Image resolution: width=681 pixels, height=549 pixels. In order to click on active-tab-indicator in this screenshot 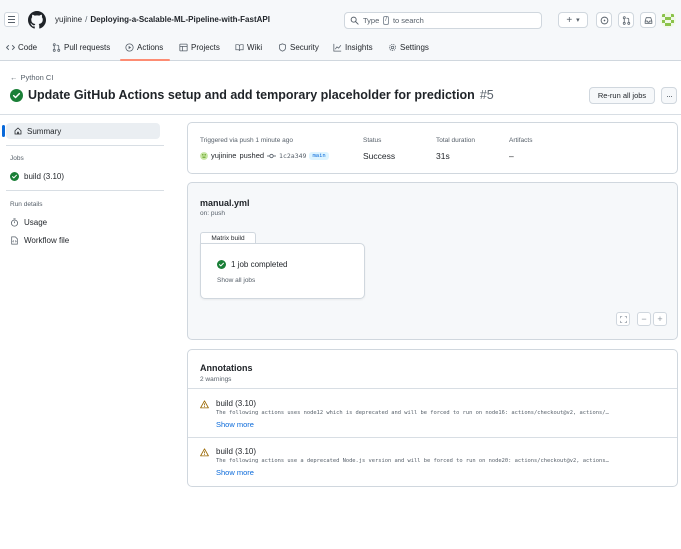, I will do `click(145, 60)`.